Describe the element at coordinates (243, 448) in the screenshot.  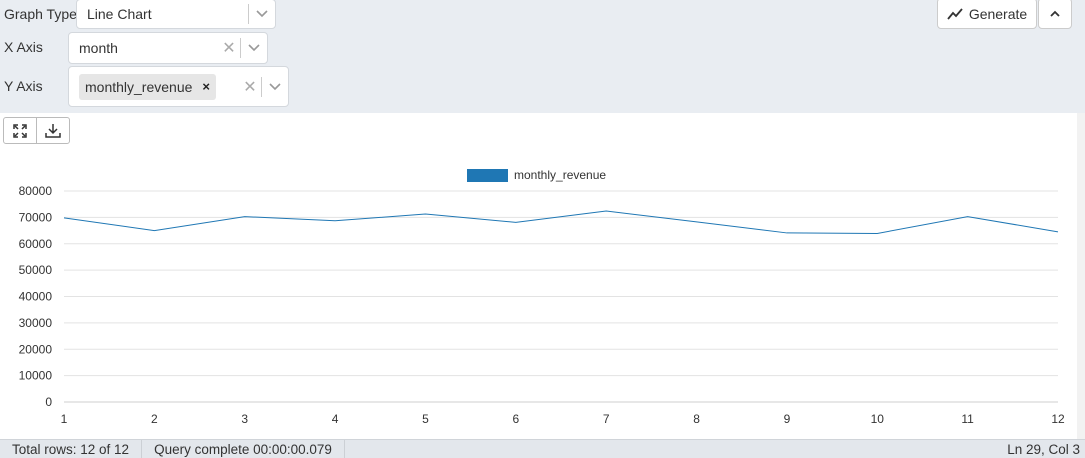
I see `query-status: Query complete 00:00:00.079` at that location.